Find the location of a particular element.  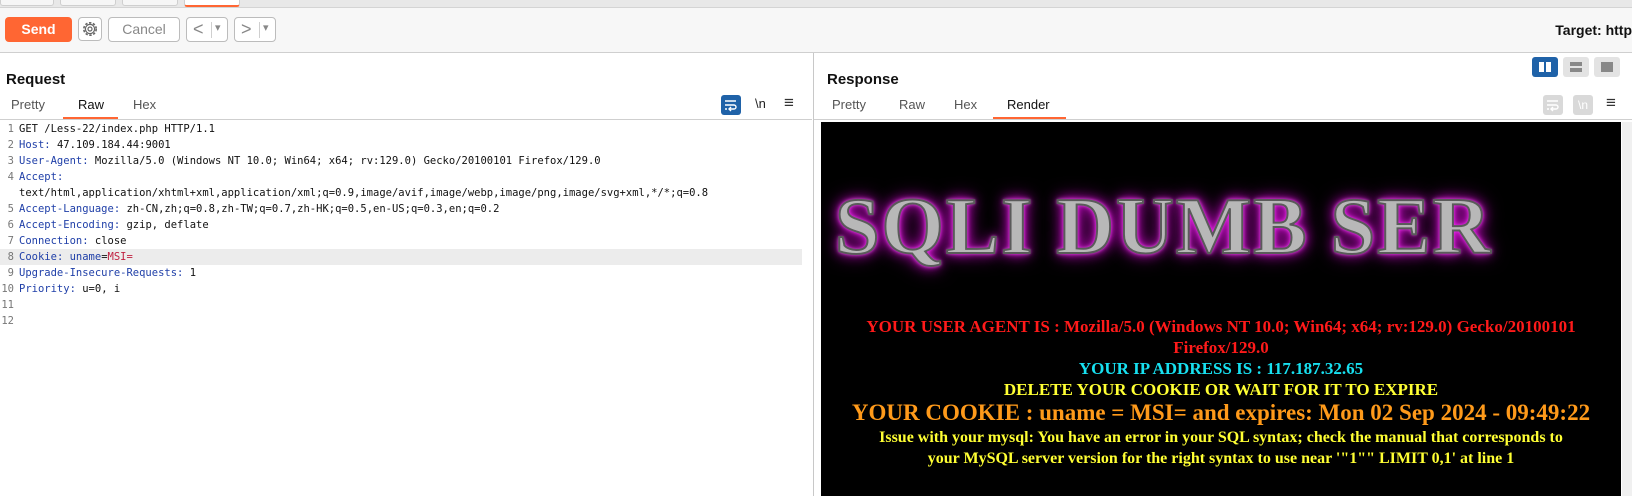

request-title: Request is located at coordinates (36, 79).